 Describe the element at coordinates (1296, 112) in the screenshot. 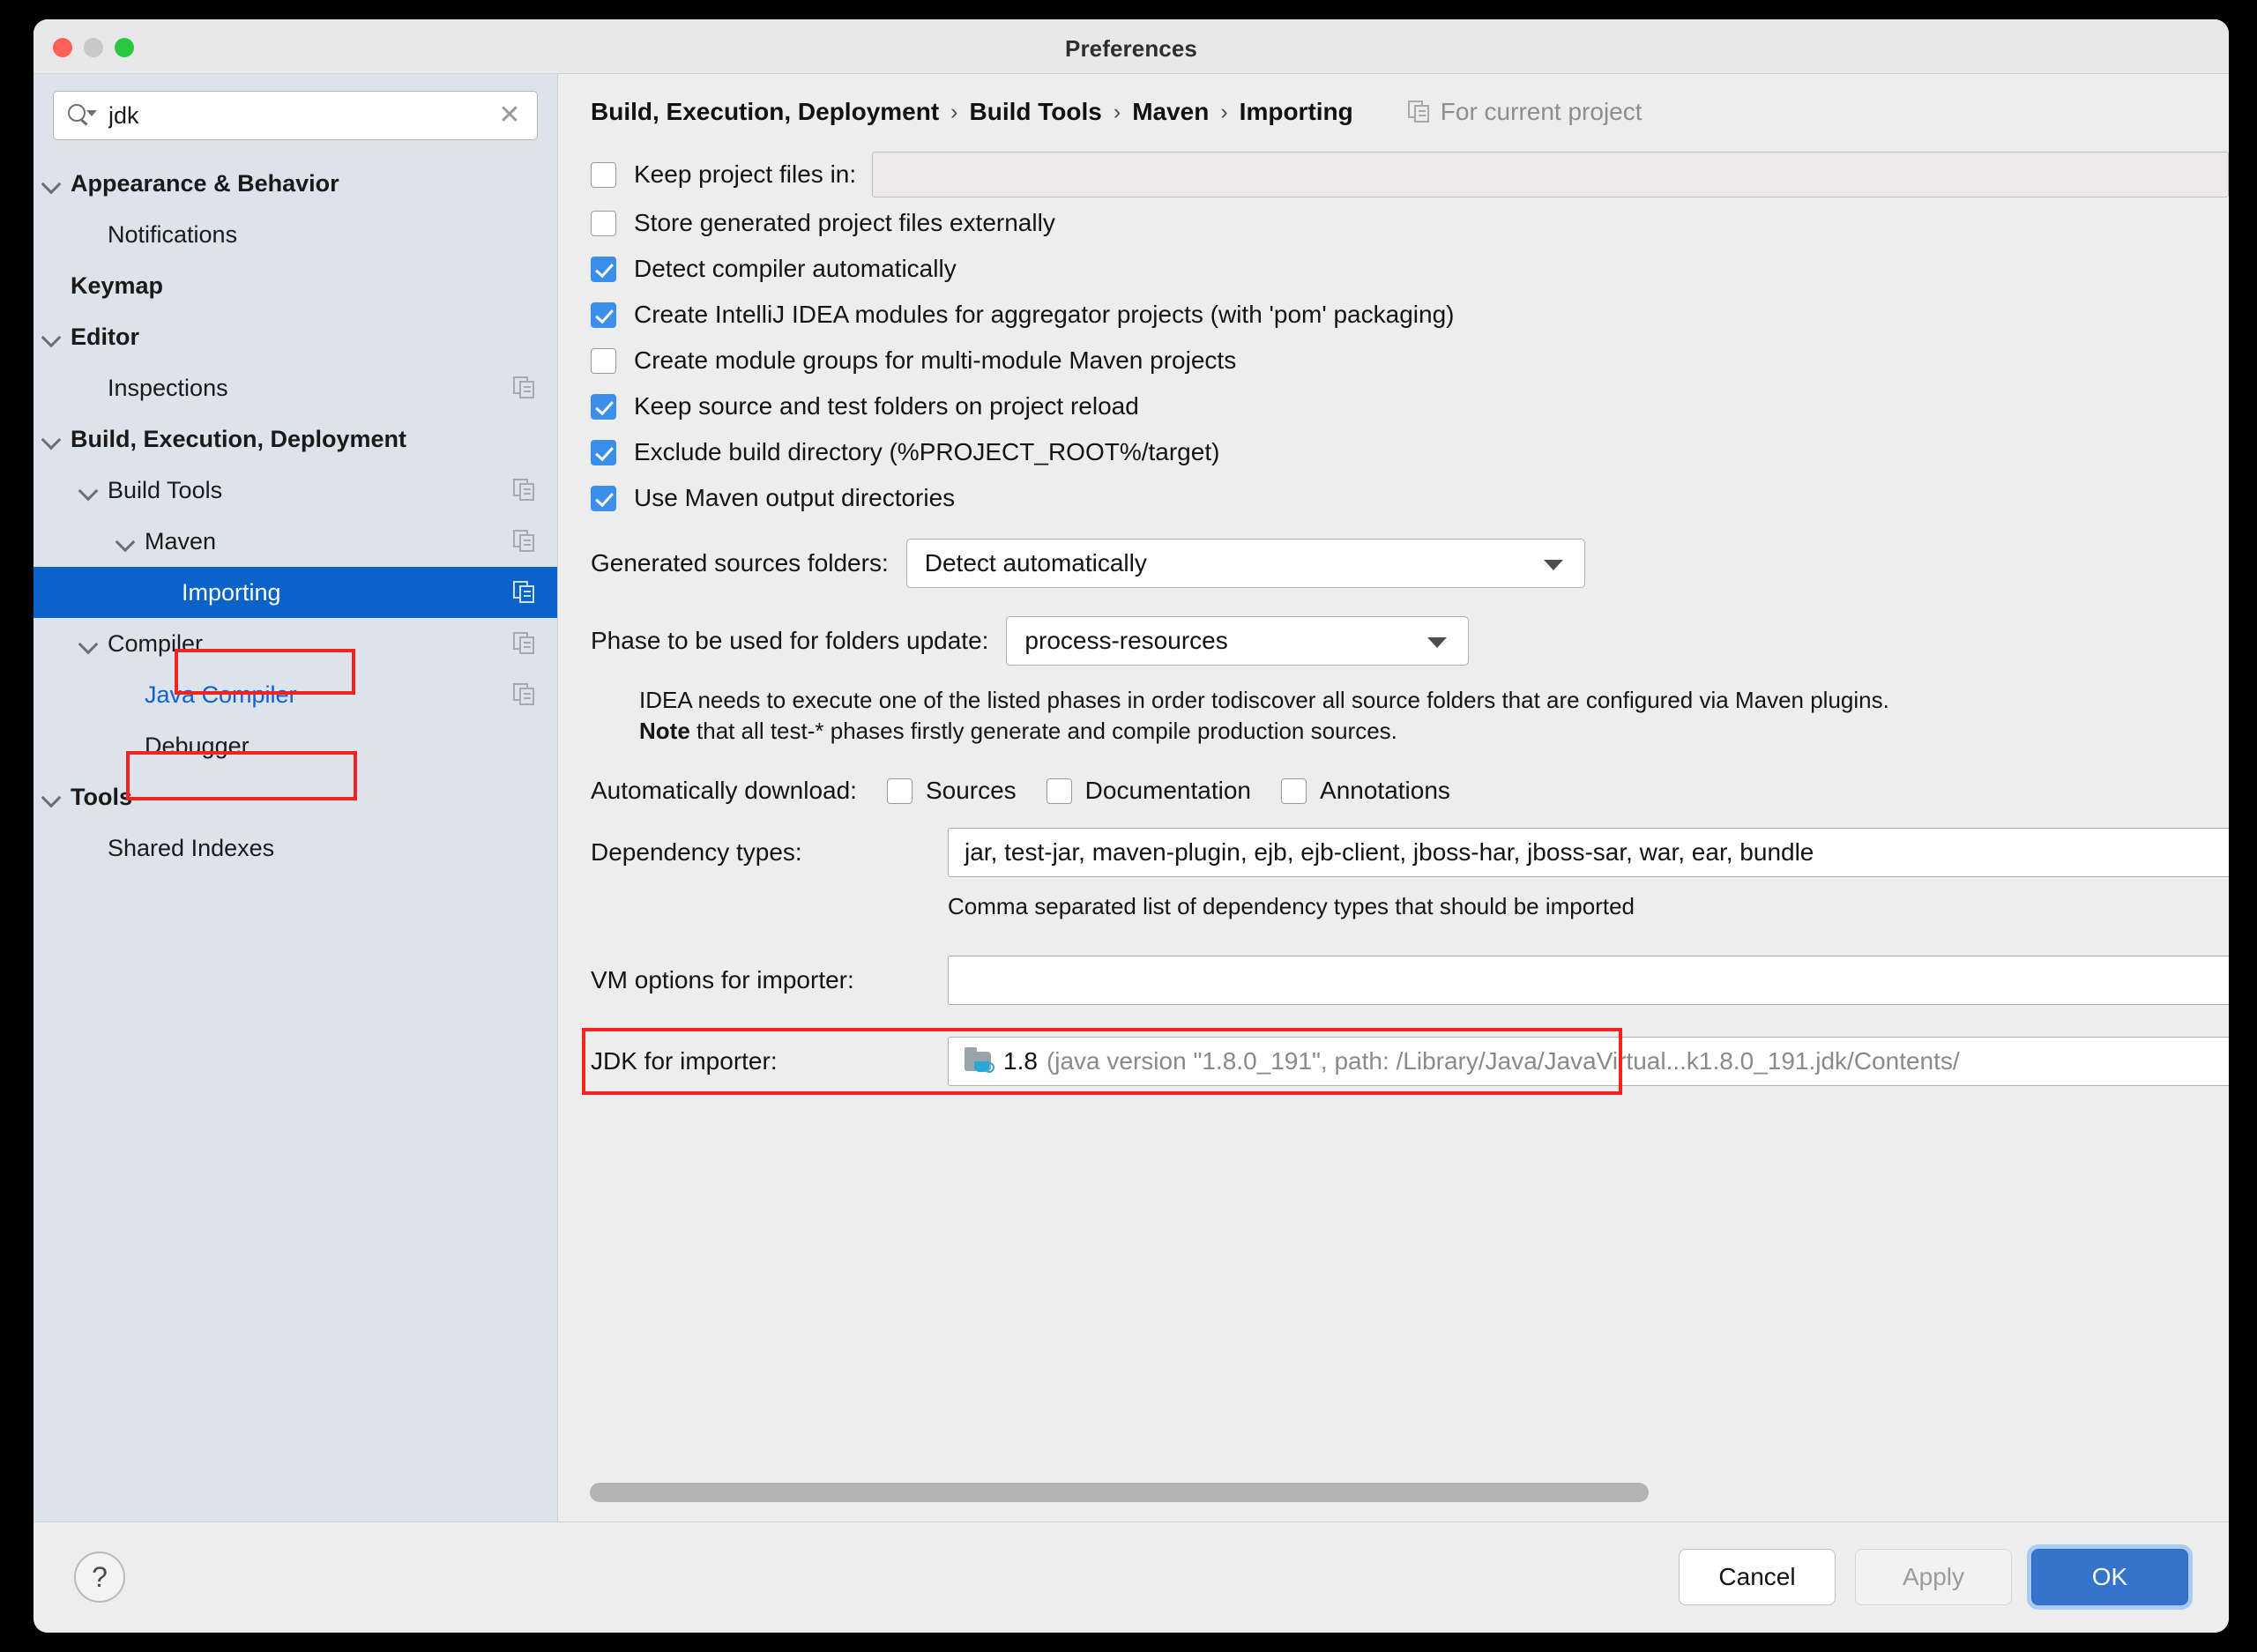

I see `breadcrumb-item-3: Importing` at that location.